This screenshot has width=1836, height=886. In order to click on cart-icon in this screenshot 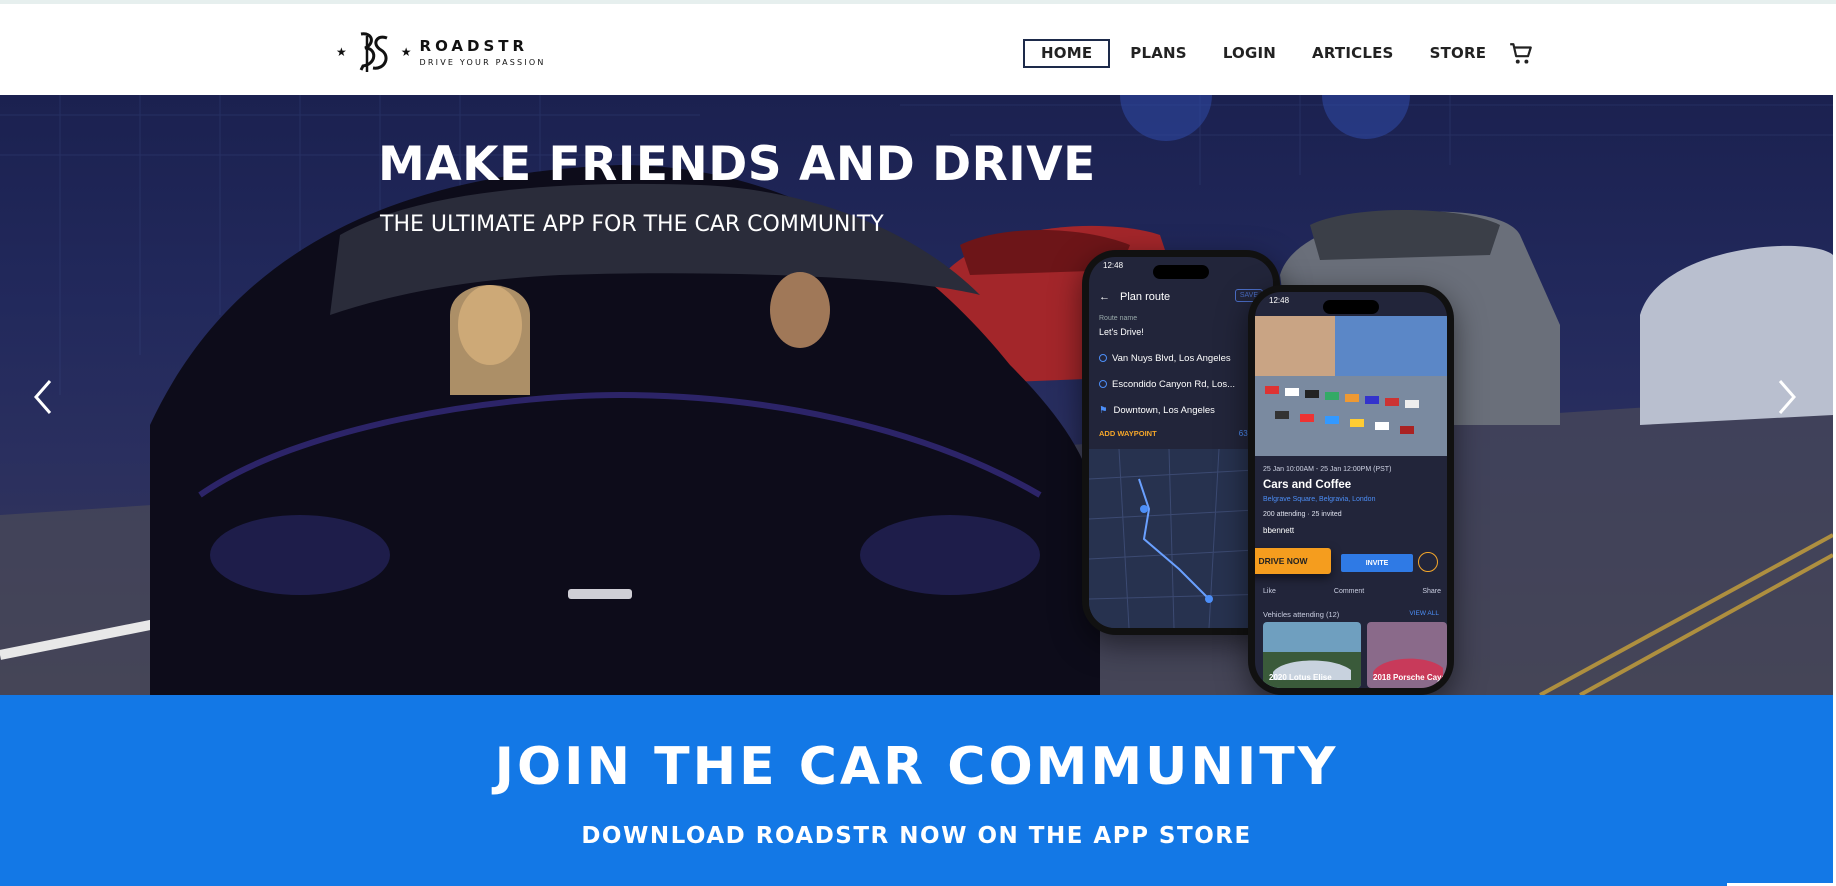, I will do `click(1521, 54)`.